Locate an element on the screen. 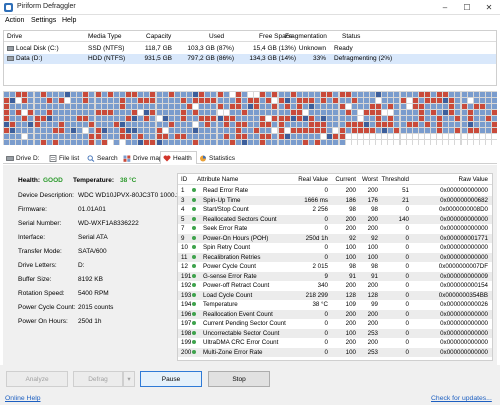 The image size is (500, 405). col-current: Current is located at coordinates (341, 179).